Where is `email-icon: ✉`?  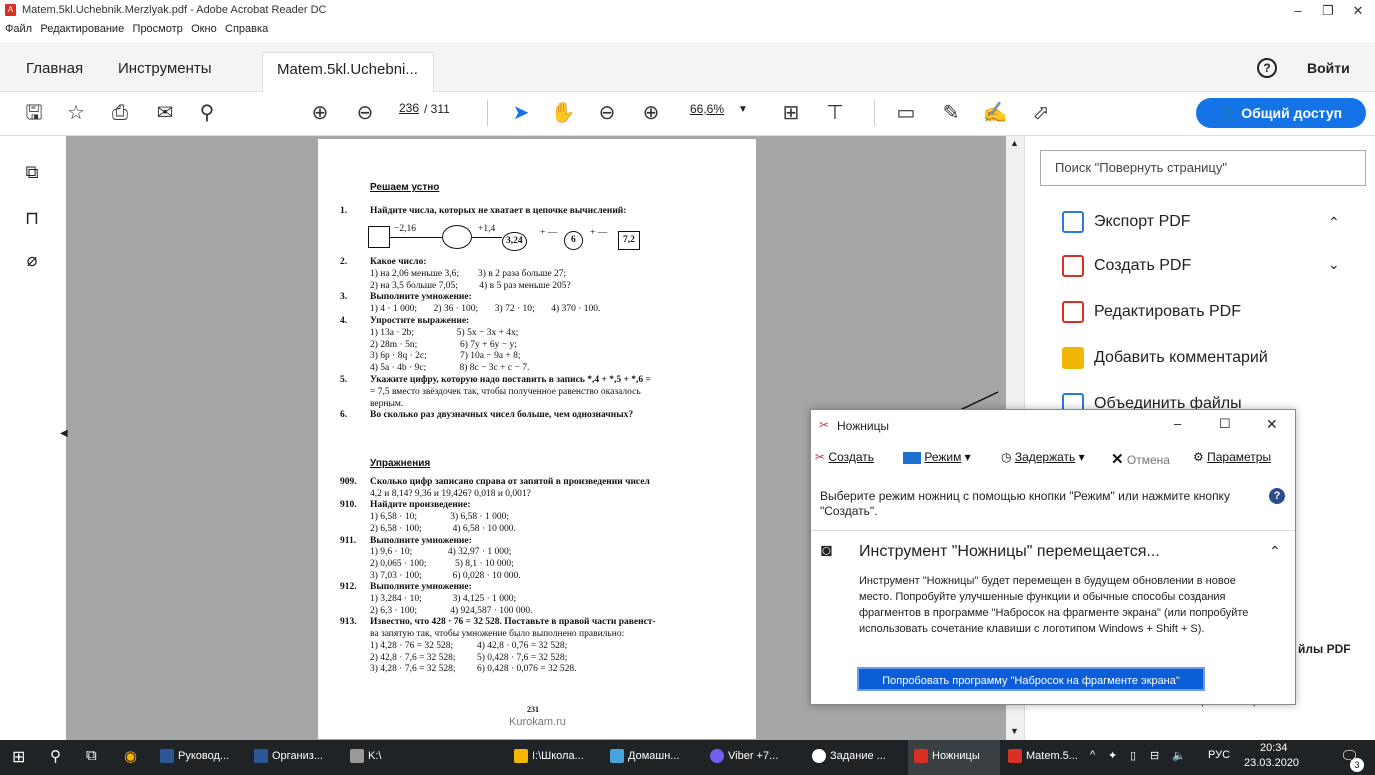 email-icon: ✉ is located at coordinates (165, 113).